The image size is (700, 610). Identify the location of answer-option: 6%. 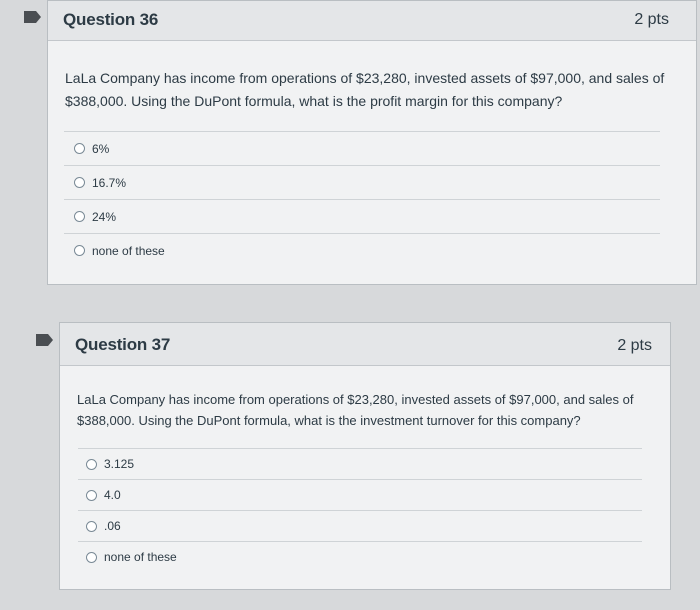
(362, 148).